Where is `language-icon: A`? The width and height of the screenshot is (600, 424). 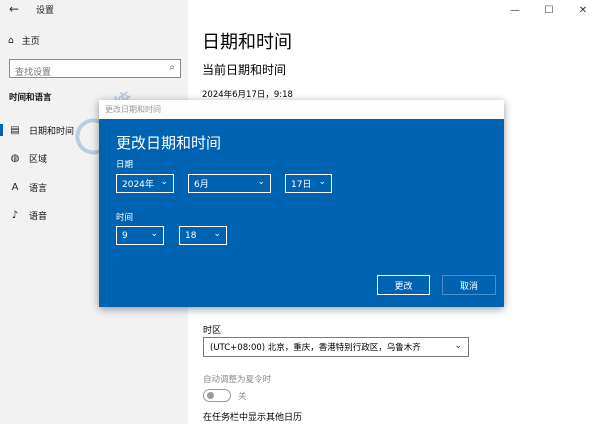
language-icon: A is located at coordinates (15, 187).